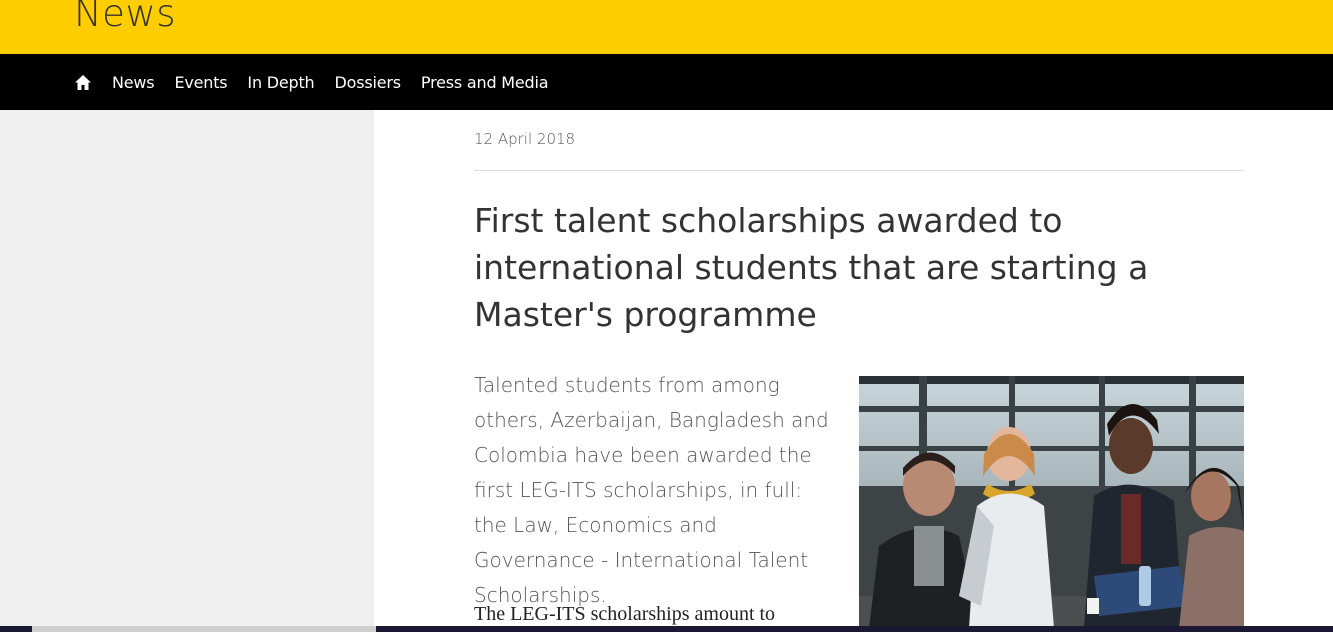 The height and width of the screenshot is (632, 1333). What do you see at coordinates (1051, 502) in the screenshot?
I see `article-photo` at bounding box center [1051, 502].